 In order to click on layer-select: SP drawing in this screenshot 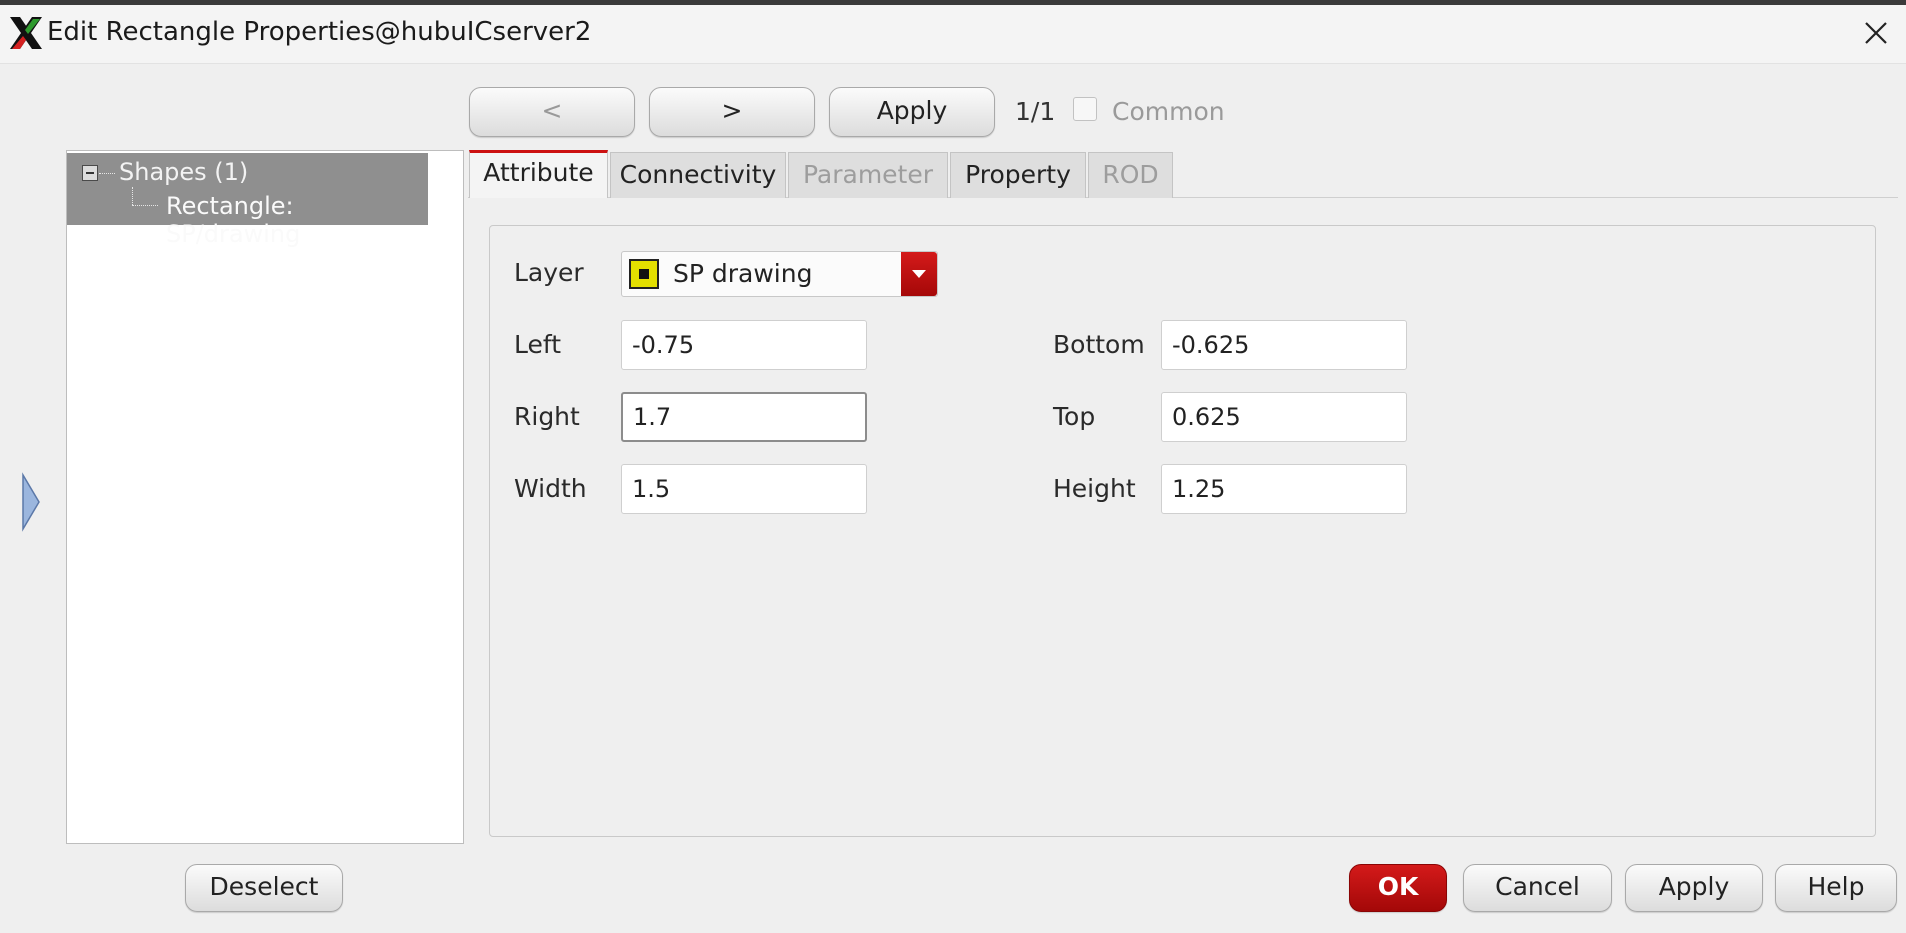, I will do `click(779, 274)`.